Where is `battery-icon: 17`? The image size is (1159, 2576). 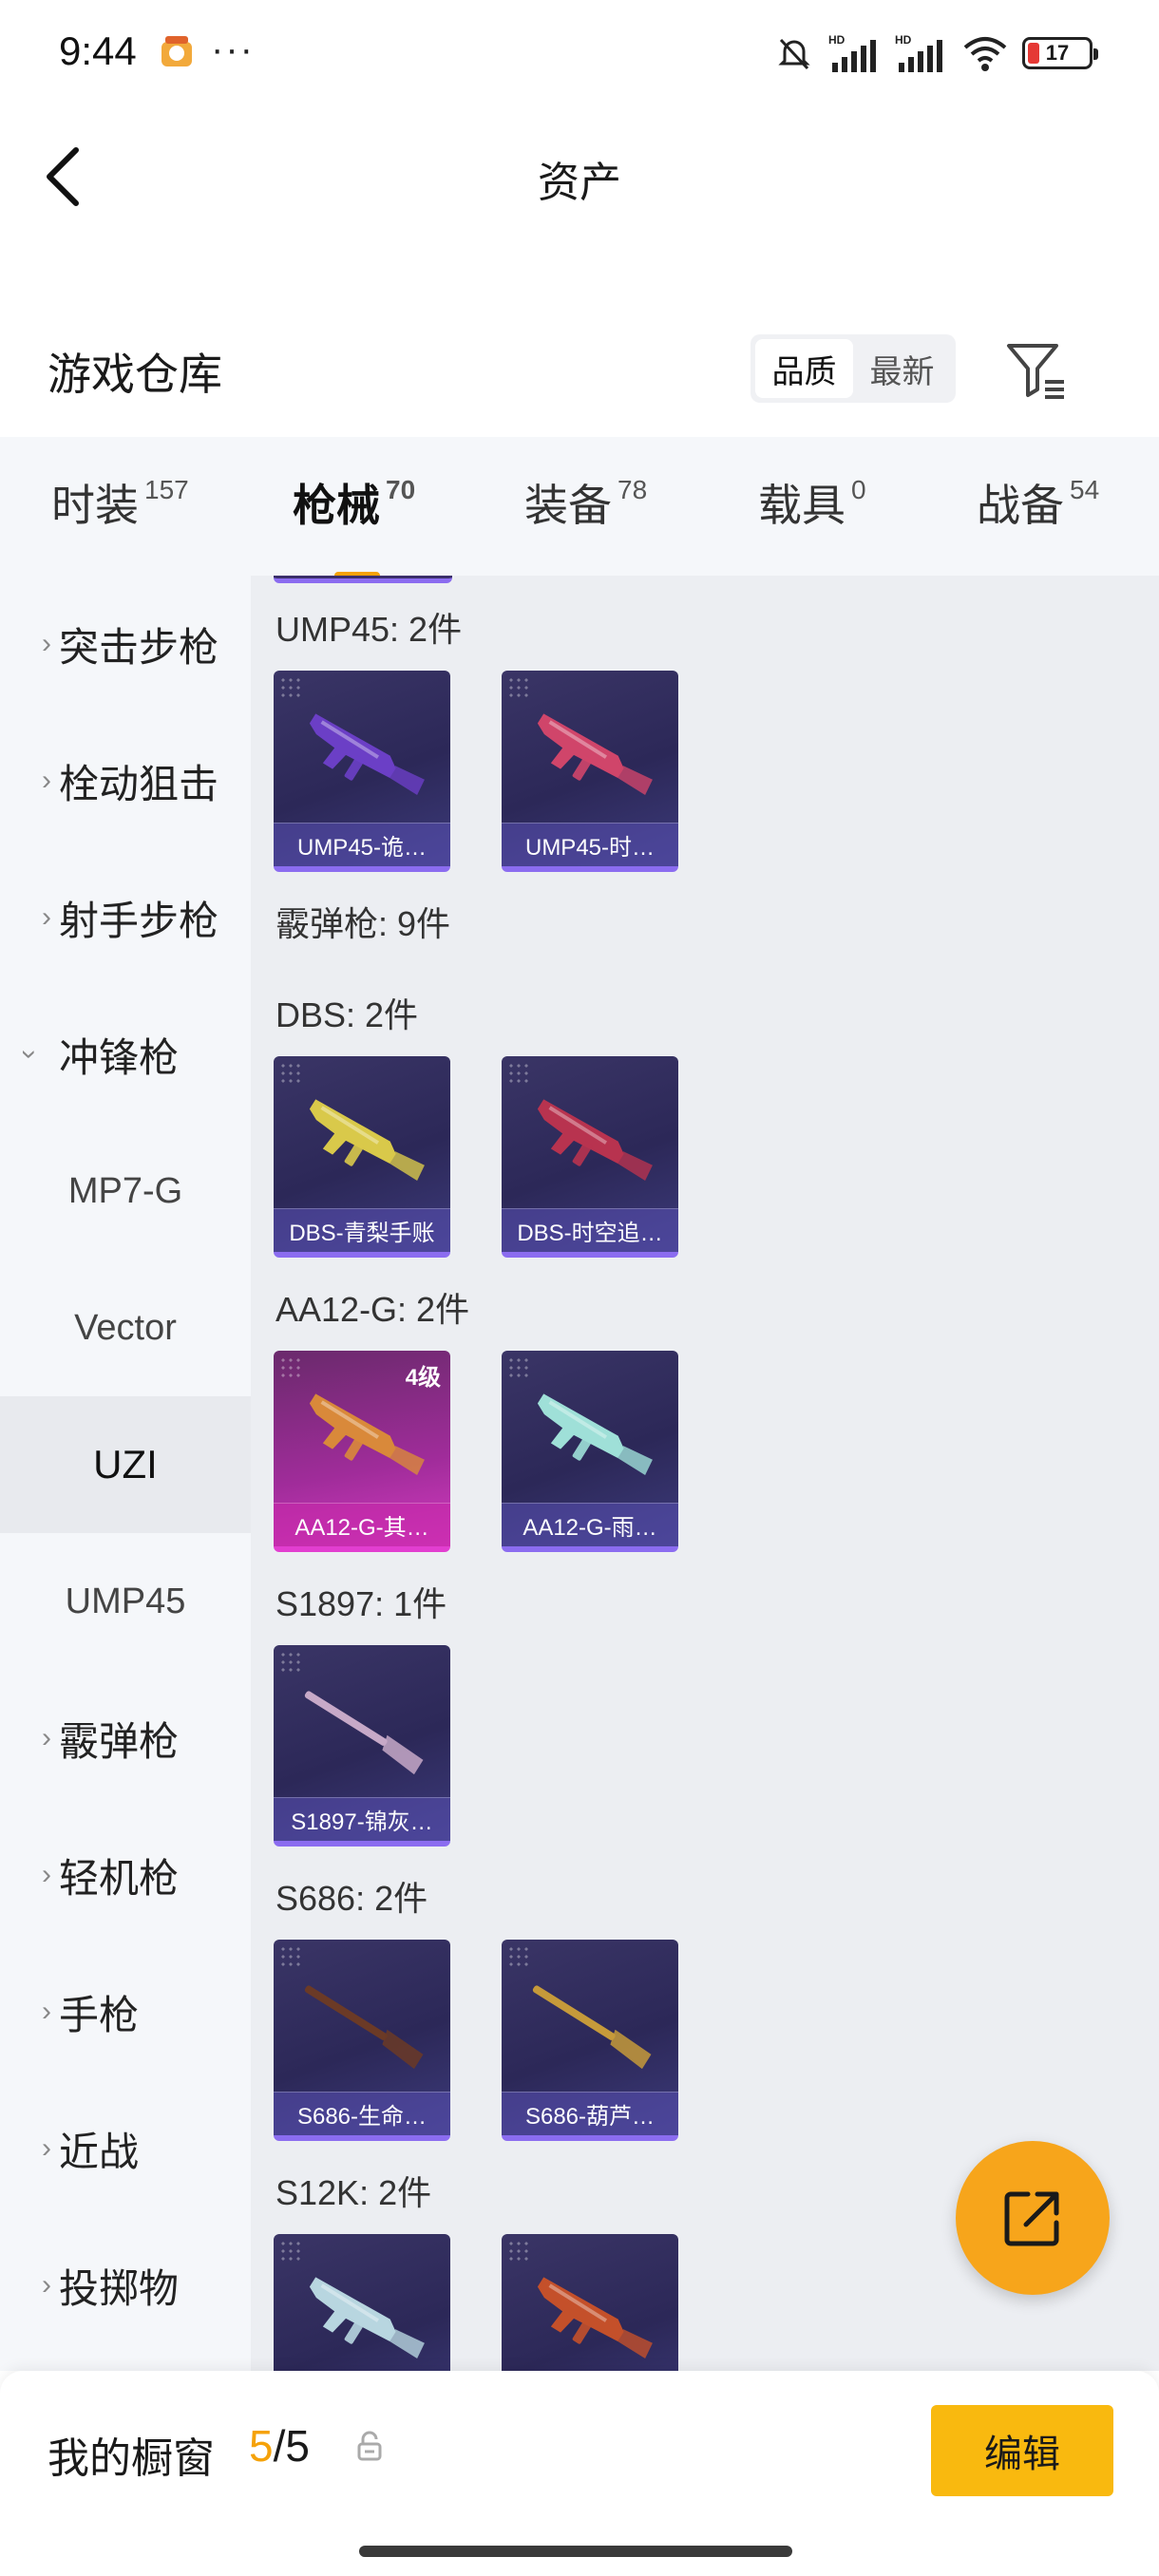
battery-icon: 17 is located at coordinates (1060, 53).